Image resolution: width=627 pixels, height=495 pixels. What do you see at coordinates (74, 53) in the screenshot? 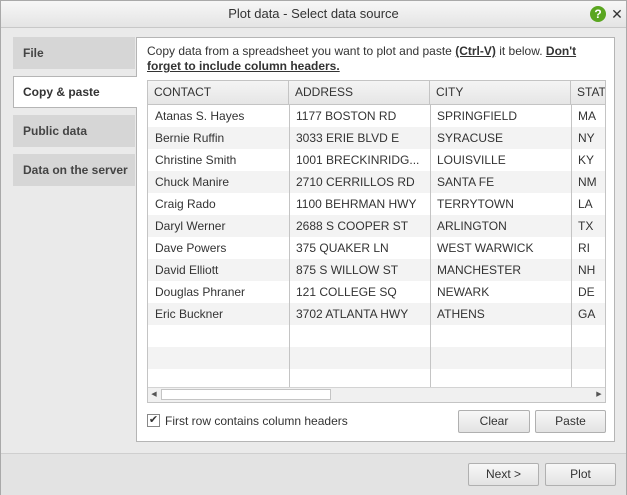
I see `tab-file: File` at bounding box center [74, 53].